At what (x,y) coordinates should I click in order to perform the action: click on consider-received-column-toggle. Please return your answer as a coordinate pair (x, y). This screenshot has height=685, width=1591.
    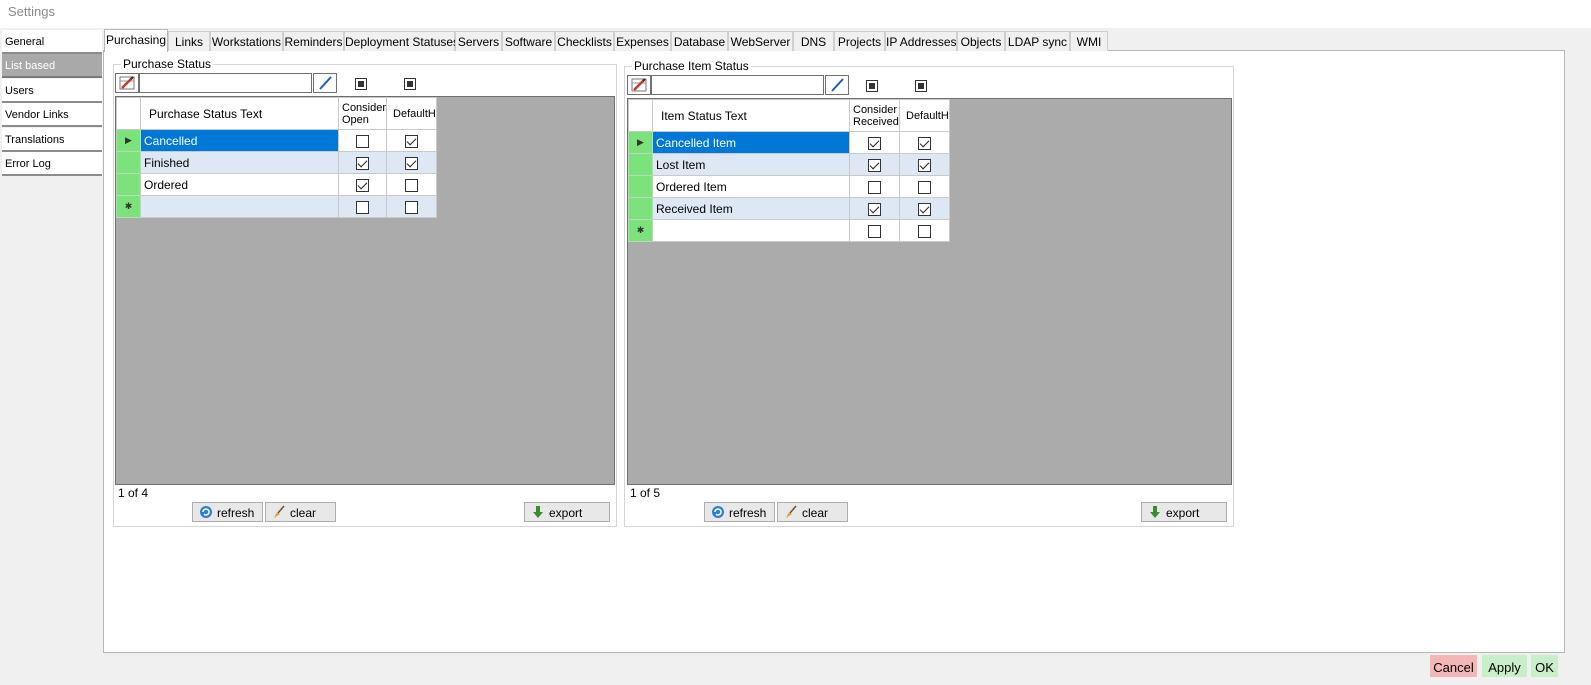
    Looking at the image, I should click on (872, 86).